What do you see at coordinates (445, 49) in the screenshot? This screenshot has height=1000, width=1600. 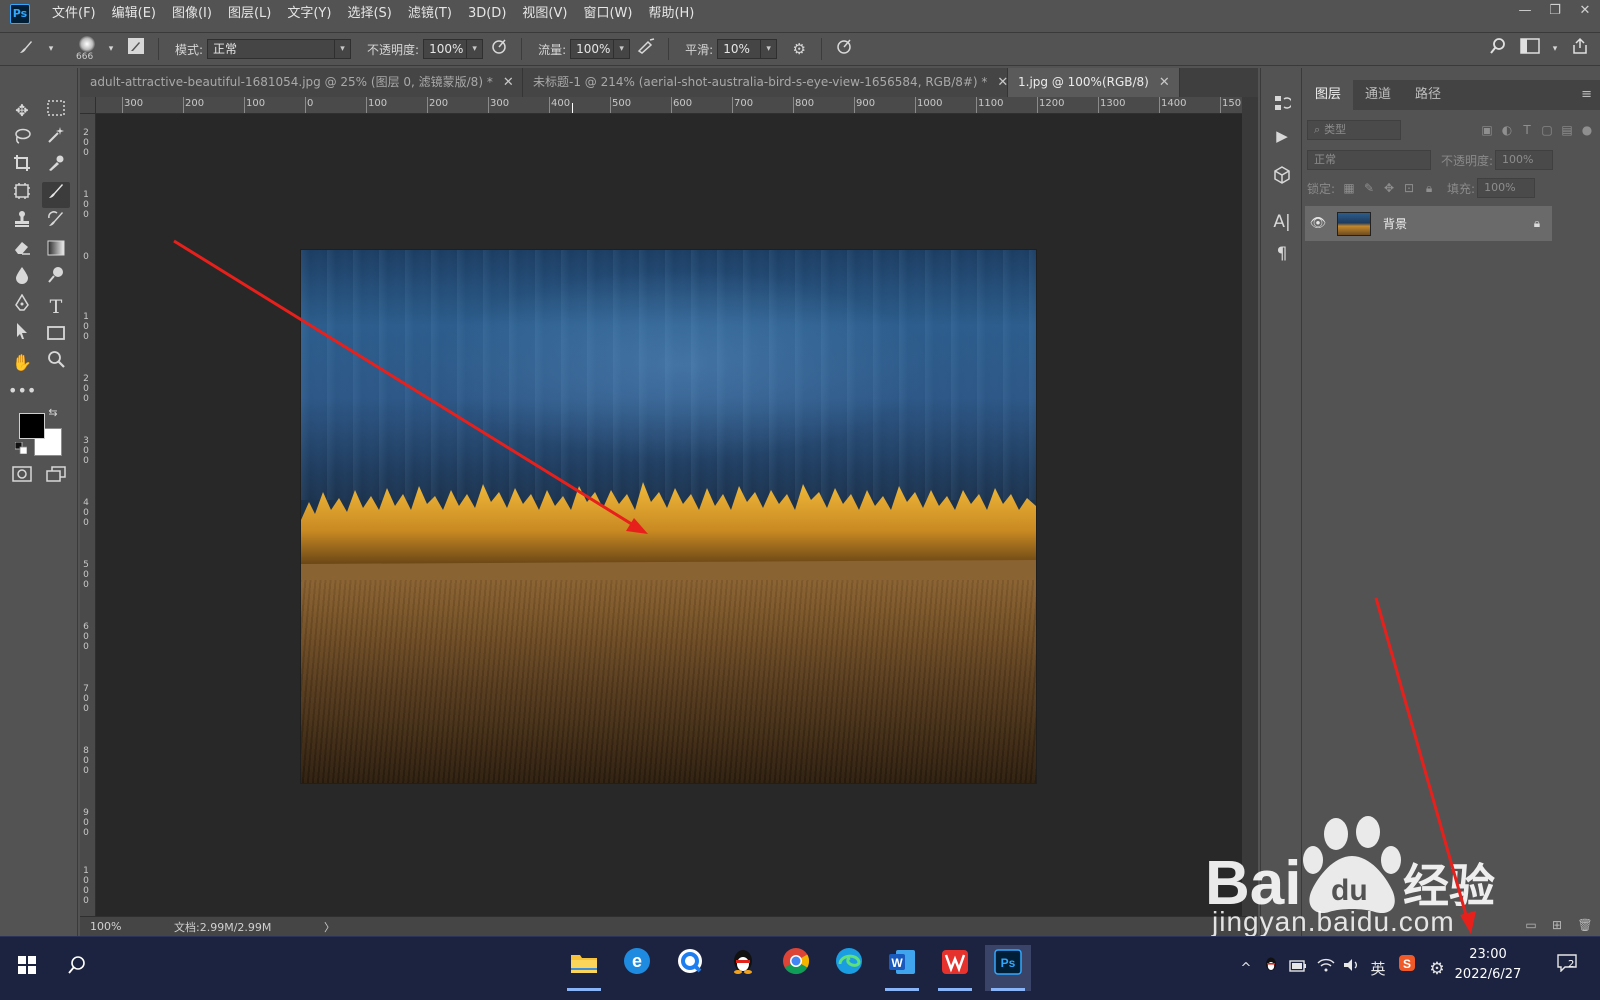 I see `opacity-input: 100%` at bounding box center [445, 49].